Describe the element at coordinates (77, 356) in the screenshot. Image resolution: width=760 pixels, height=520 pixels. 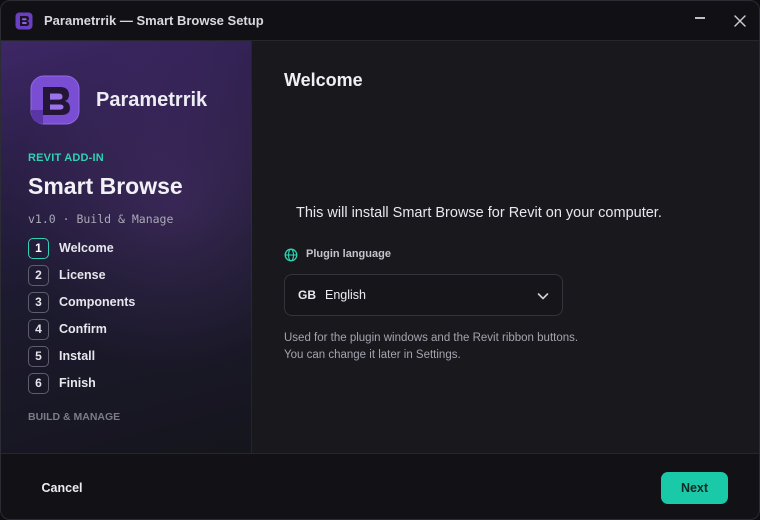
I see `step-label: Install` at that location.